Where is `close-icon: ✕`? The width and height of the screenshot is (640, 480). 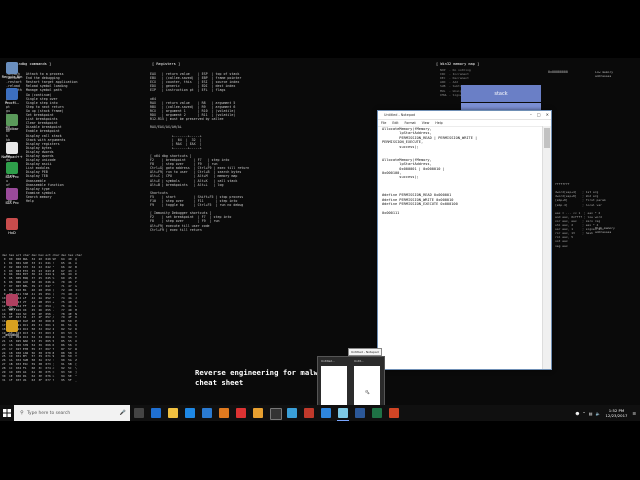 close-icon: ✕ is located at coordinates (547, 114).